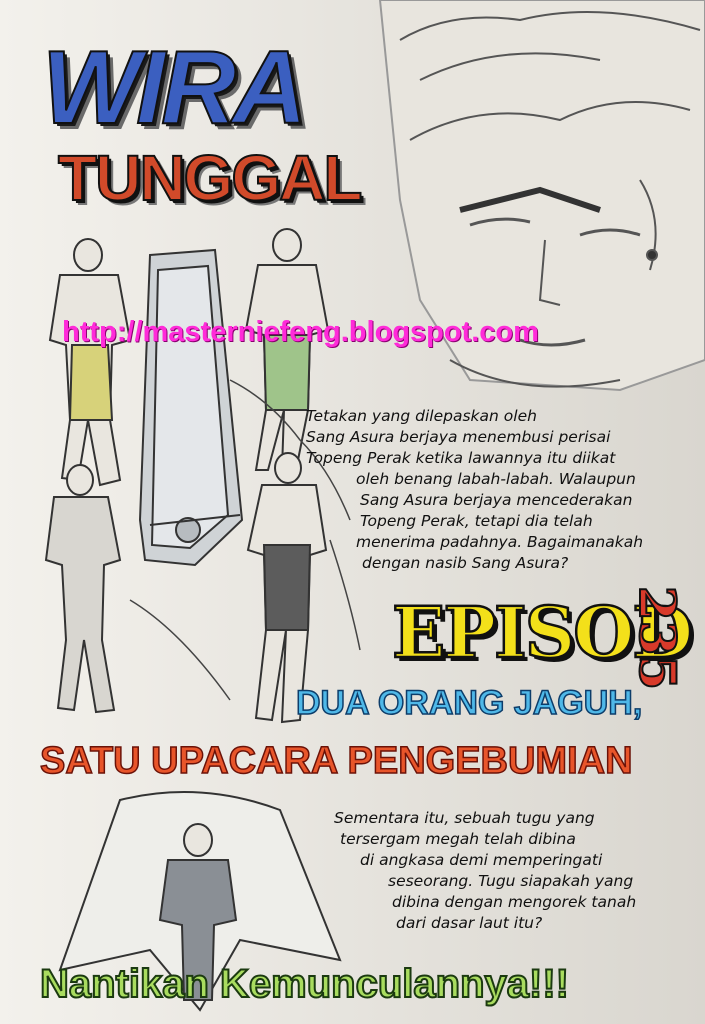 The height and width of the screenshot is (1024, 705). I want to click on episode-number: 235, so click(657, 638).